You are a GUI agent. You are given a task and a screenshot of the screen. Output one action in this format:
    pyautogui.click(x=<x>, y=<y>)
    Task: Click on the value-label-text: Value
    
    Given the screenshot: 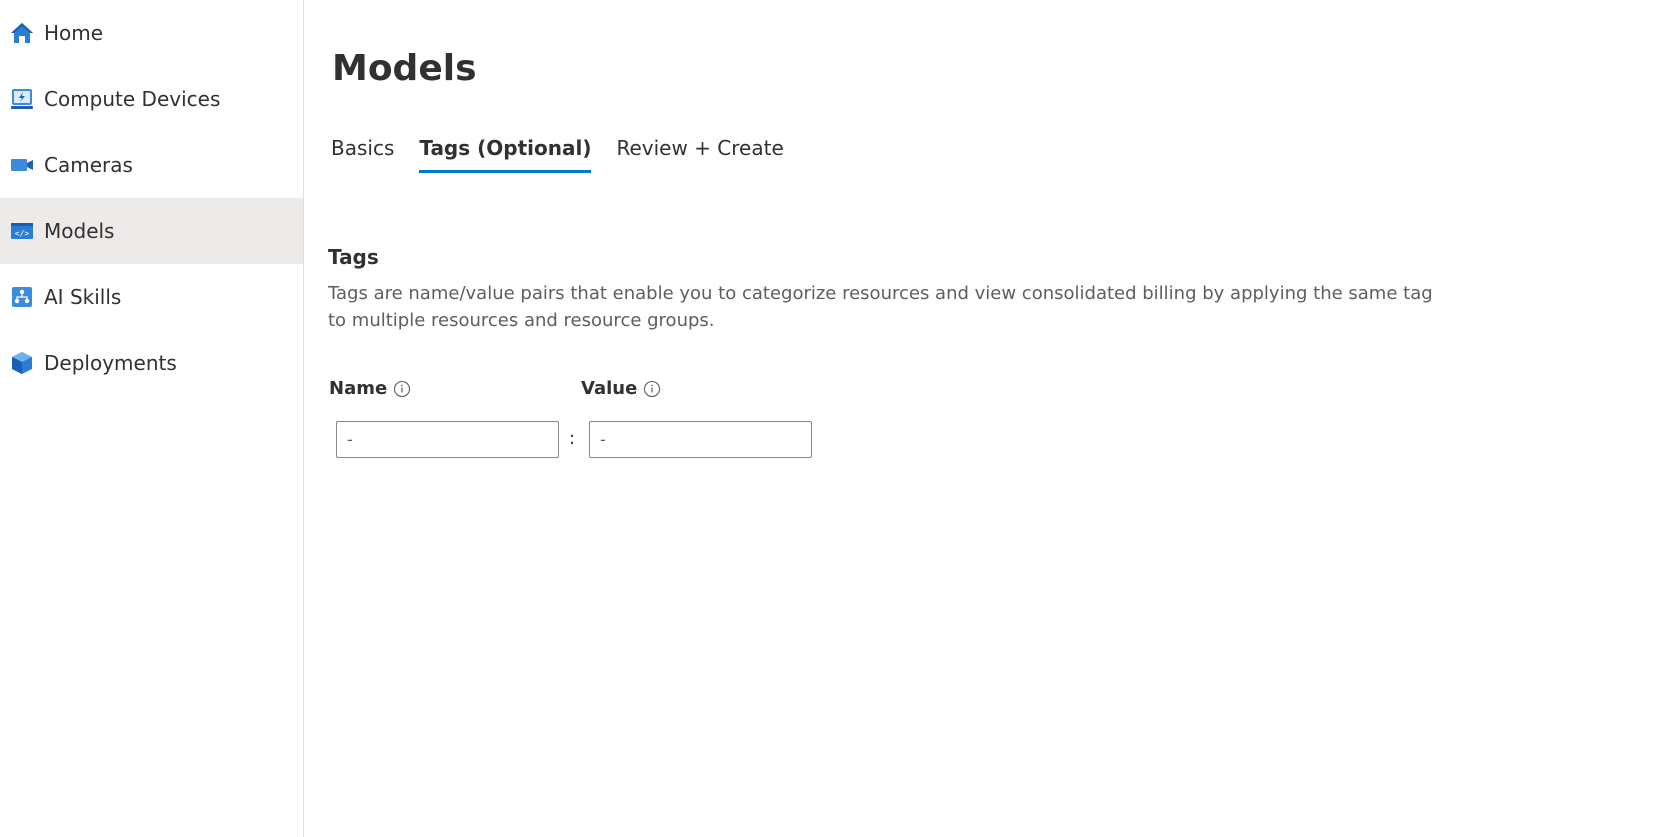 What is the action you would take?
    pyautogui.click(x=609, y=388)
    